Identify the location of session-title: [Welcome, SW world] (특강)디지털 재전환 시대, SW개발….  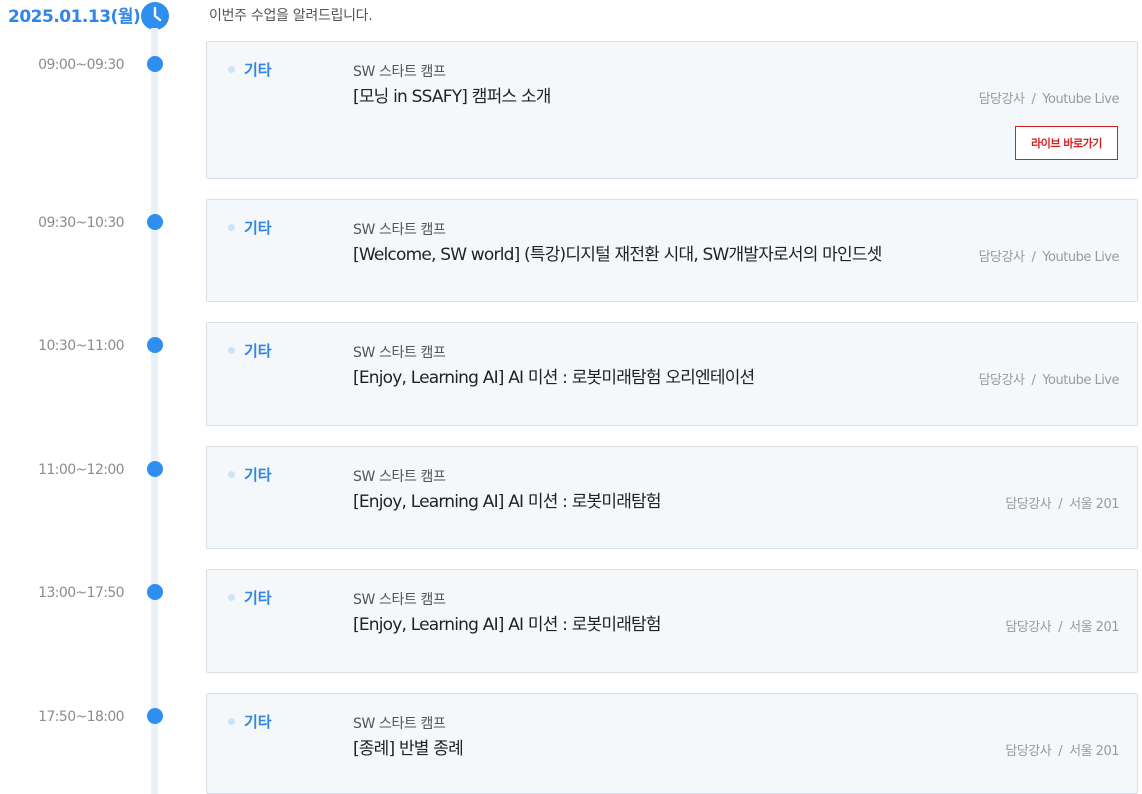
(617, 255).